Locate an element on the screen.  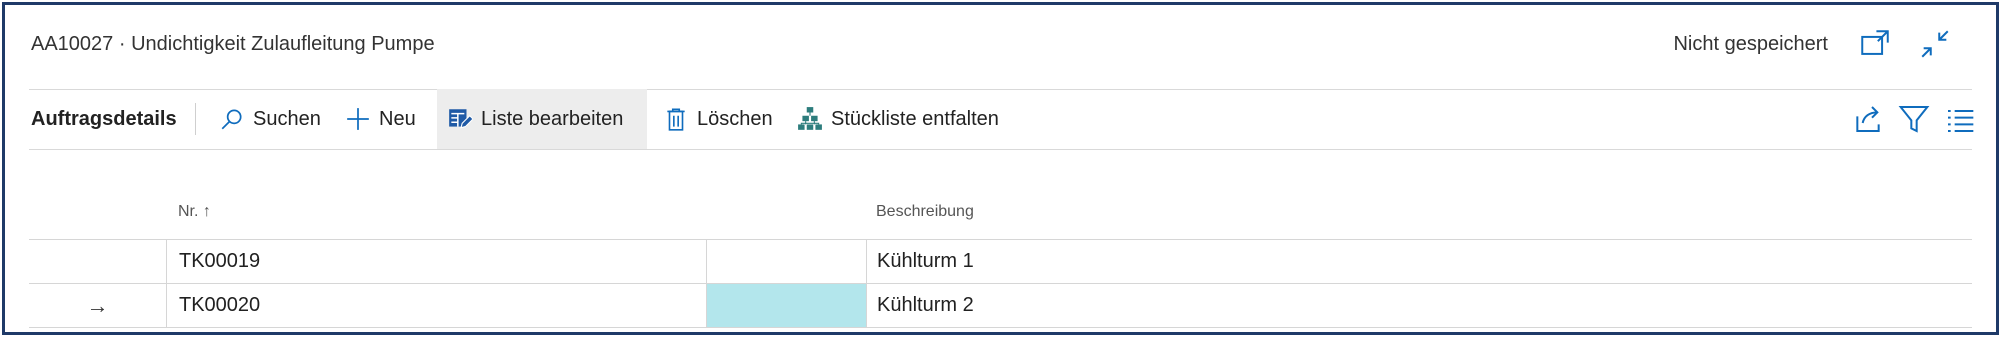
collapse-icon is located at coordinates (1935, 44).